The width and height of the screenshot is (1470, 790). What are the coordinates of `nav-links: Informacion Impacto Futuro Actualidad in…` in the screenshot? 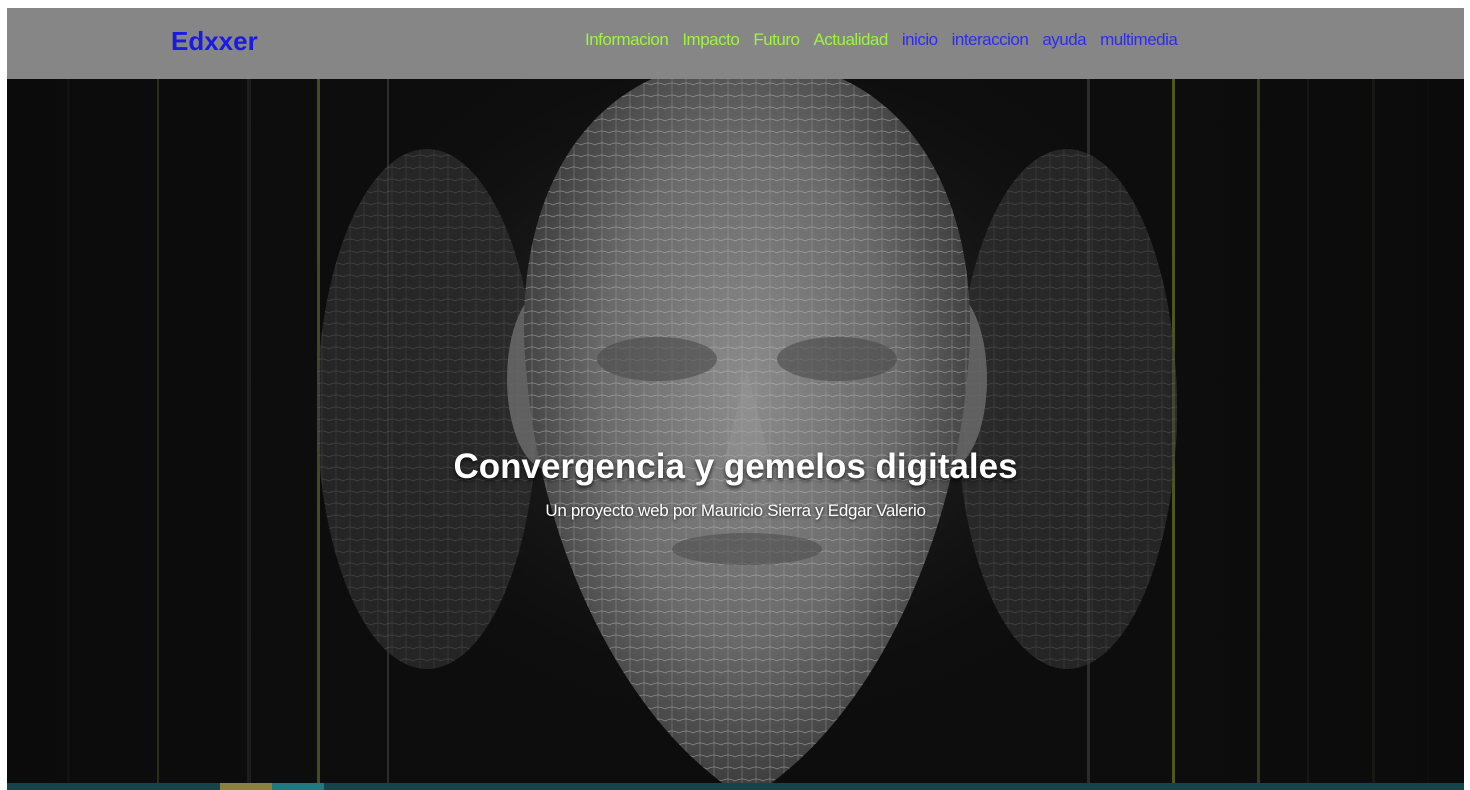 It's located at (881, 40).